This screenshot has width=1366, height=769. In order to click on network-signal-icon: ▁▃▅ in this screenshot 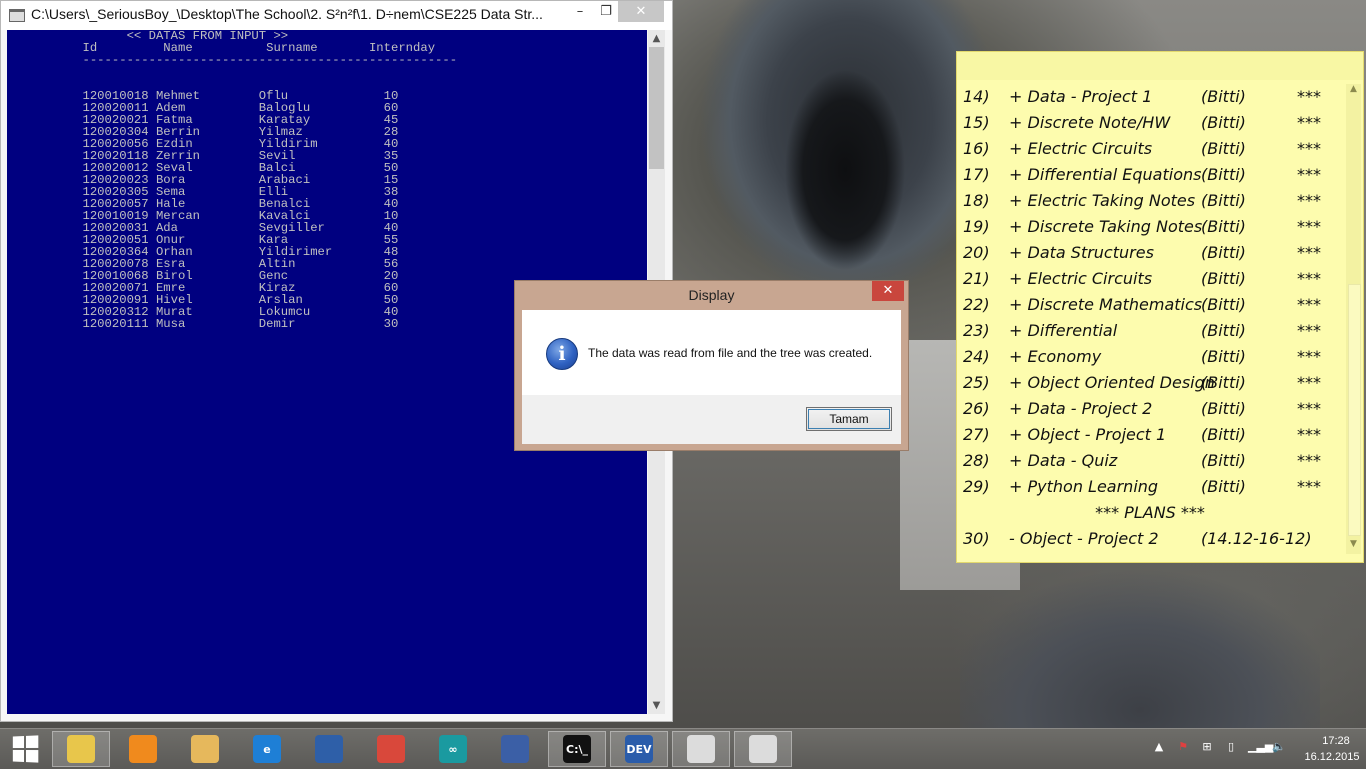, I will do `click(1260, 747)`.